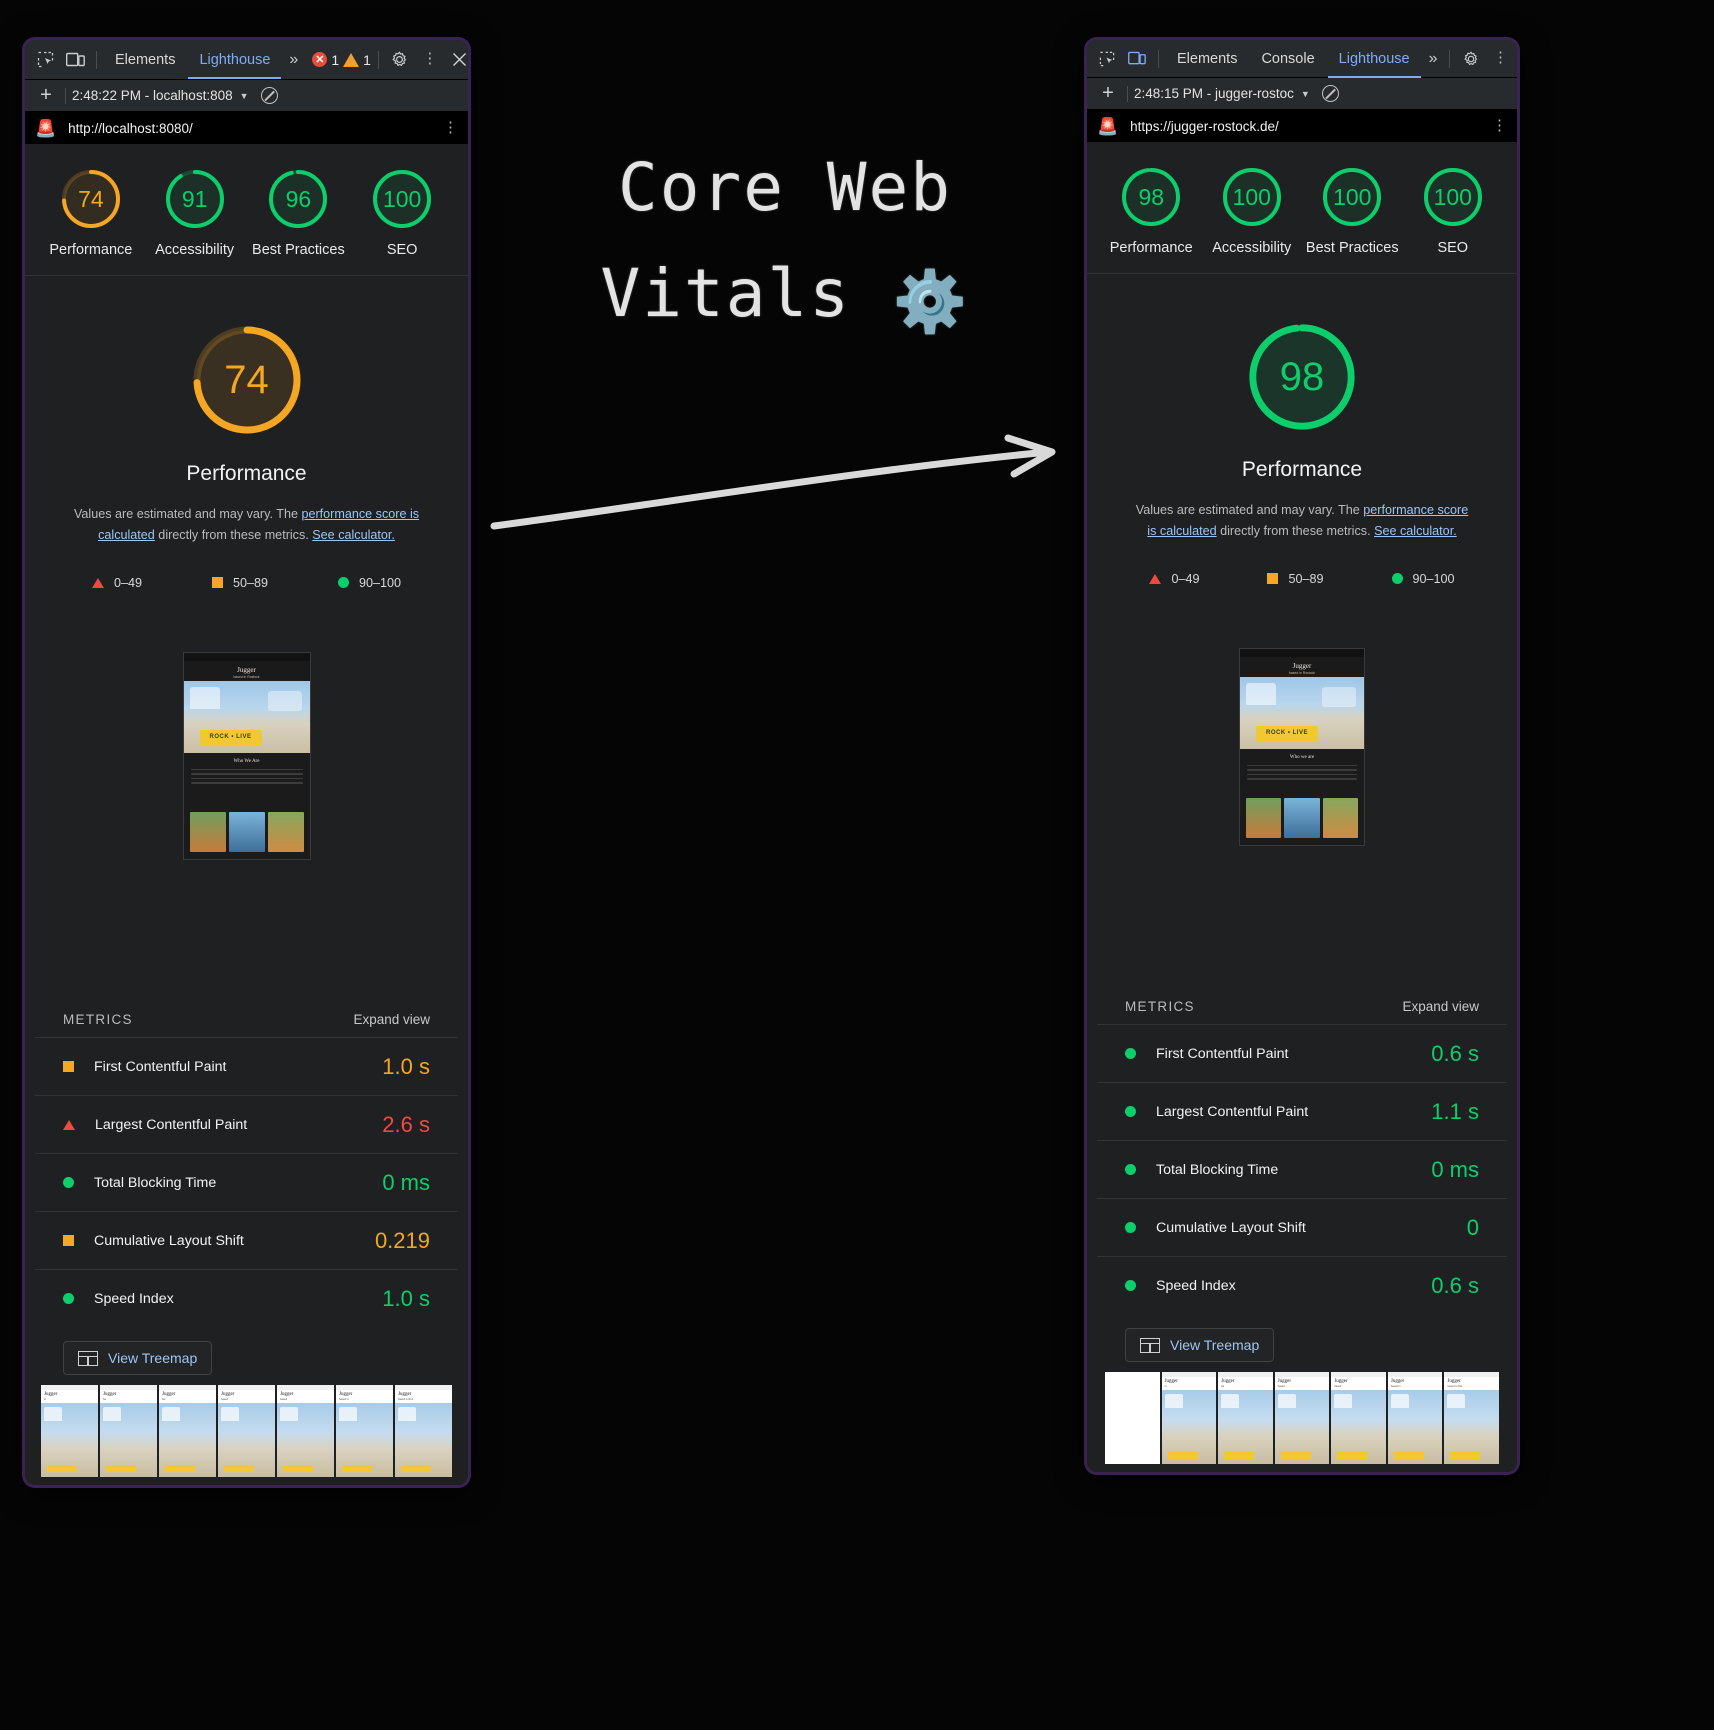 The height and width of the screenshot is (1730, 1714). What do you see at coordinates (250, 582) in the screenshot?
I see `legend-label: 50–89` at bounding box center [250, 582].